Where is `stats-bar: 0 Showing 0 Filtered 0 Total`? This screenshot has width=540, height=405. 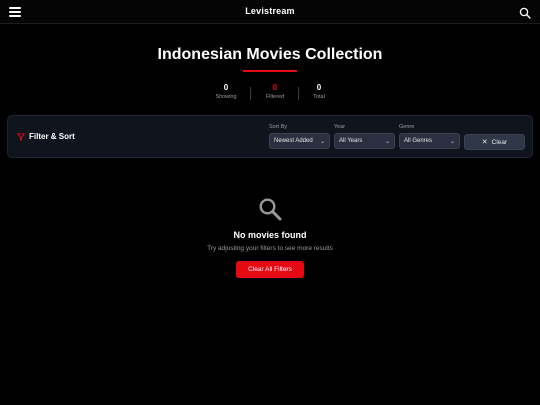
stats-bar: 0 Showing 0 Filtered 0 Total is located at coordinates (270, 94).